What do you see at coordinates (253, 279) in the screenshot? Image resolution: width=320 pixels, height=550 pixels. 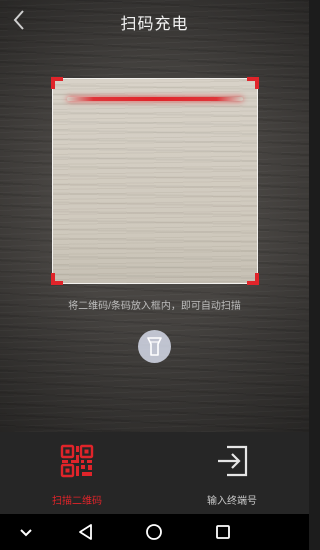 I see `scan-corner-bottom-right` at bounding box center [253, 279].